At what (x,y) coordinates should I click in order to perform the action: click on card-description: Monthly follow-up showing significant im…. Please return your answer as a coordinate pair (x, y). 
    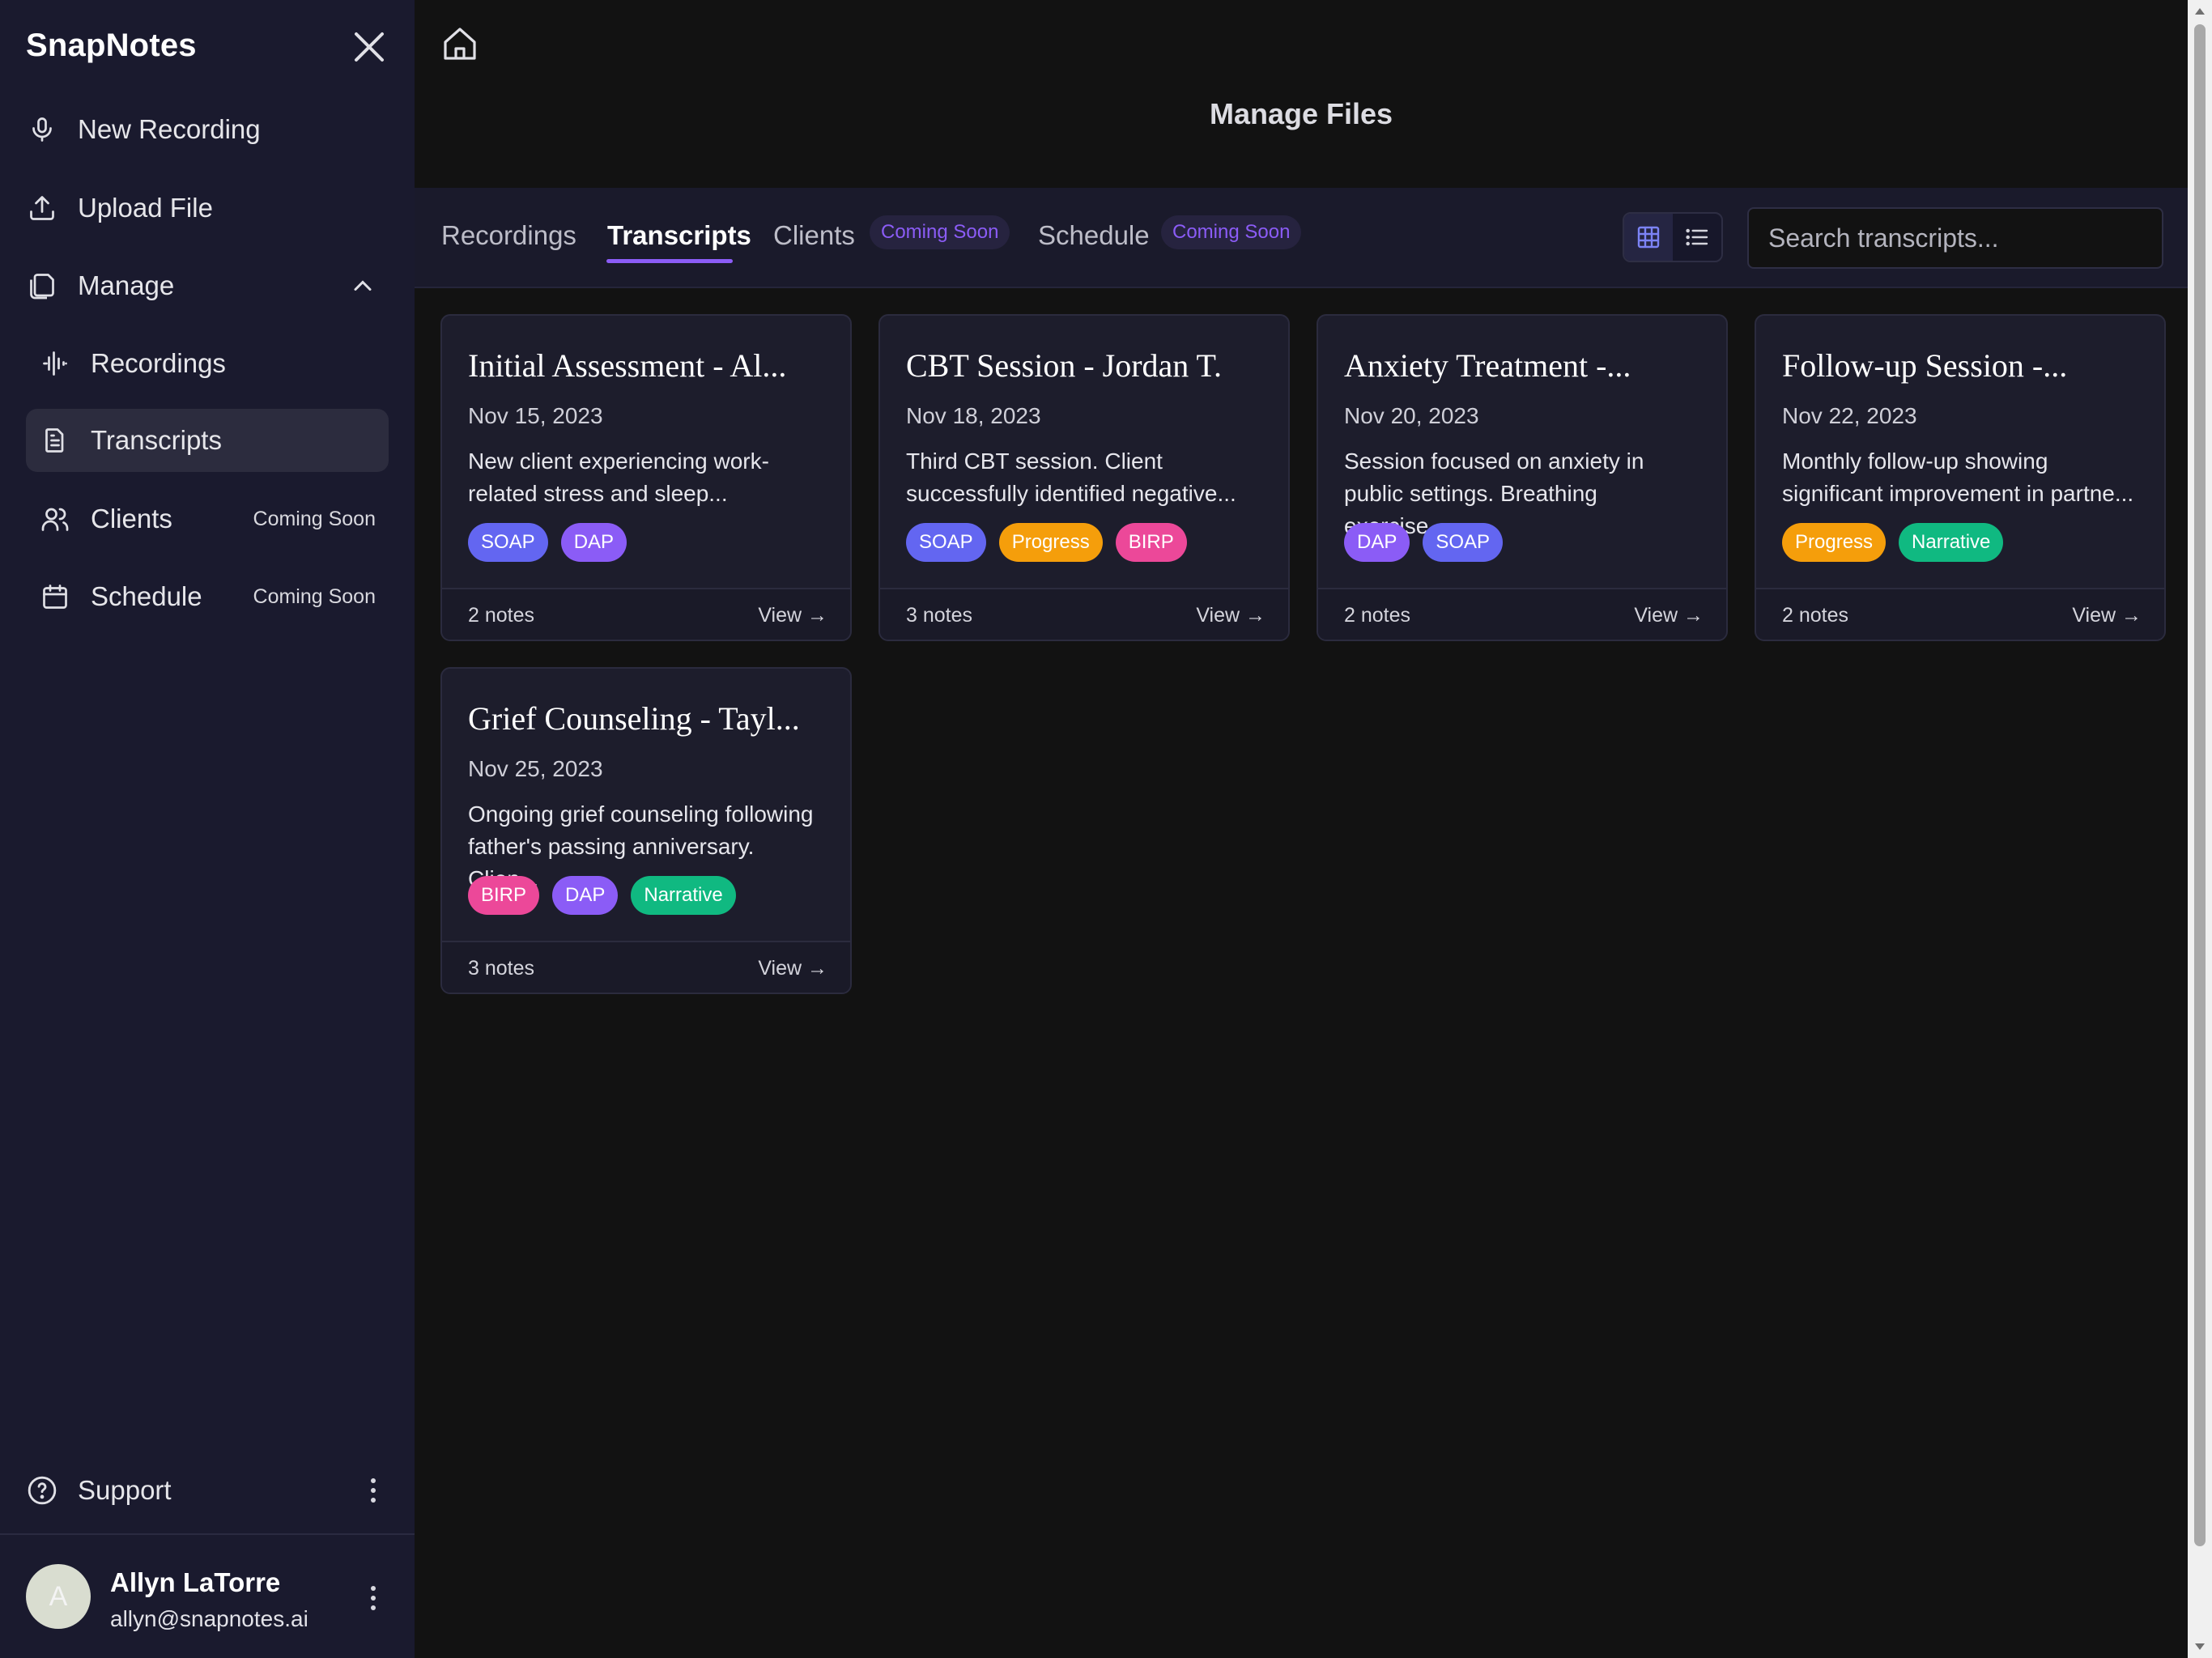
    Looking at the image, I should click on (1958, 477).